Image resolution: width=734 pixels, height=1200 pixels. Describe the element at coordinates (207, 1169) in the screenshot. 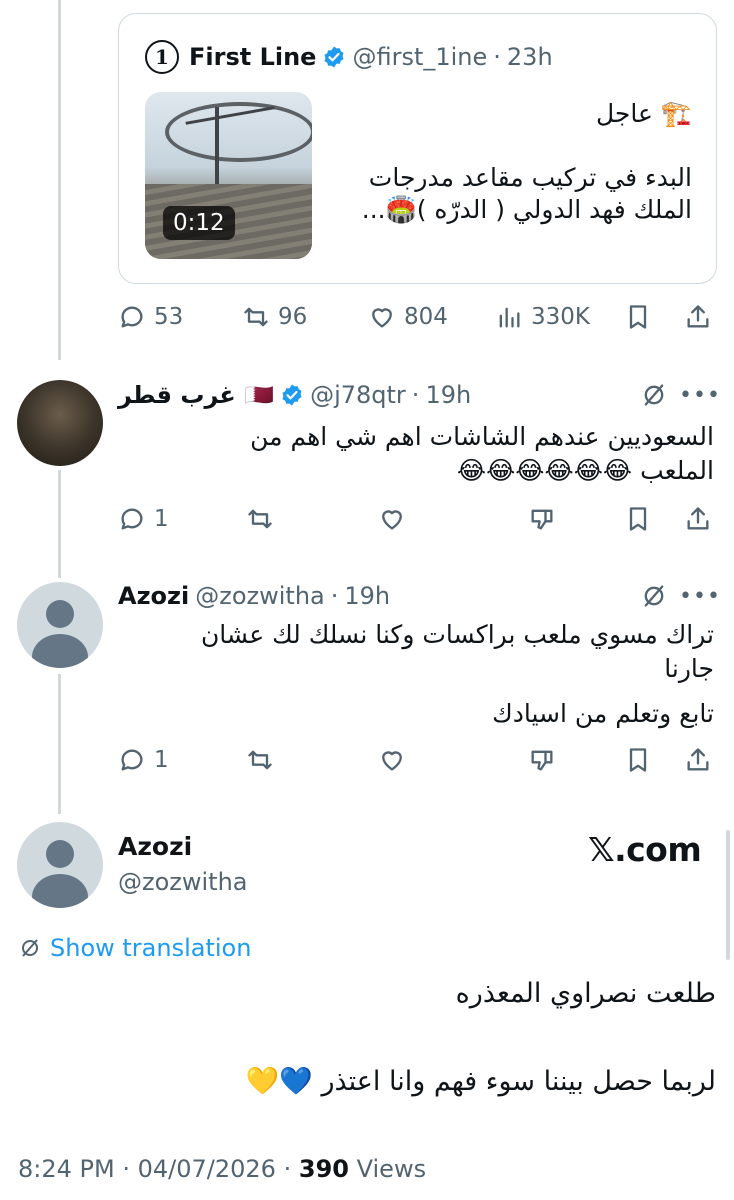

I see `post-date: 04/07/2026` at that location.